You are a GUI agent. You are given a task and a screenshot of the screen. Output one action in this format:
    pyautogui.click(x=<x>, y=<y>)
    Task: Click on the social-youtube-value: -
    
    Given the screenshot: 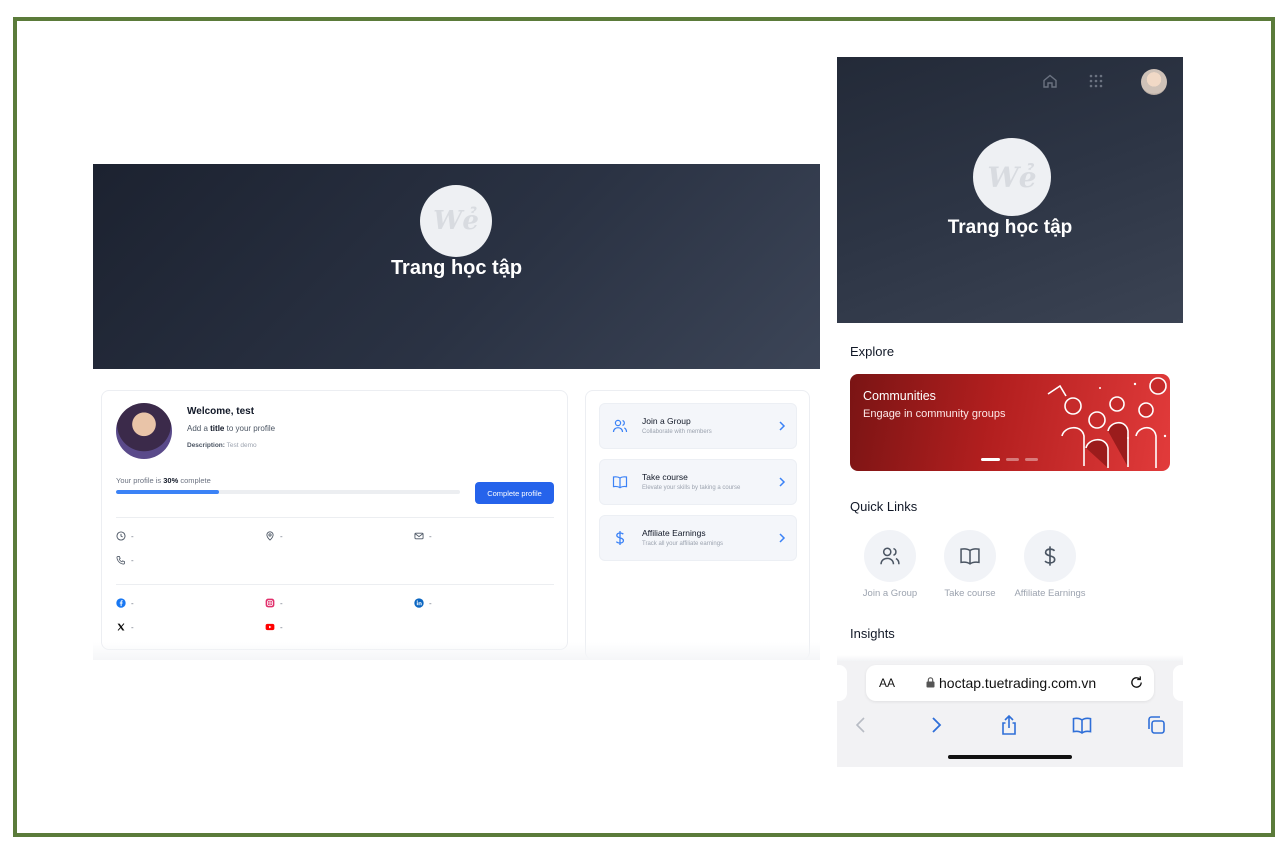 What is the action you would take?
    pyautogui.click(x=281, y=627)
    